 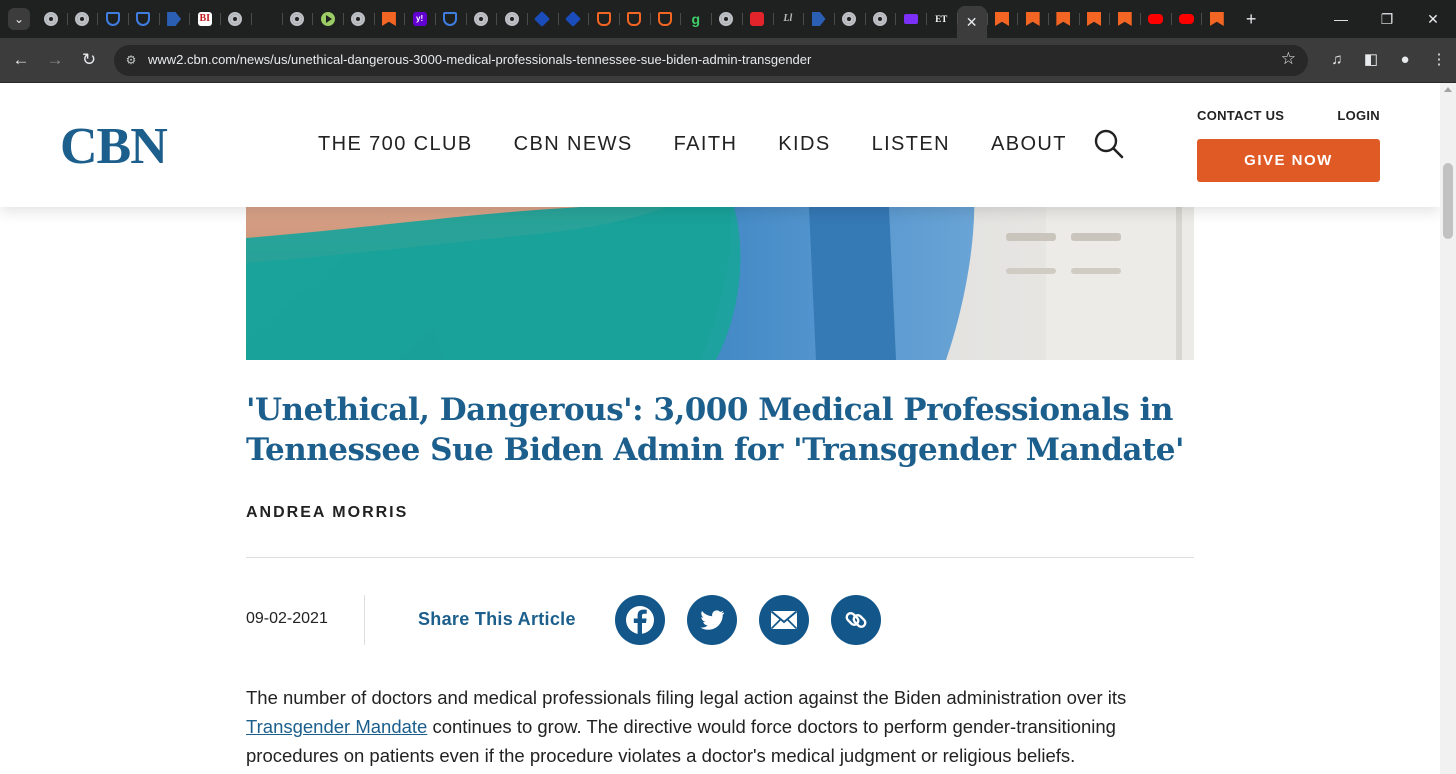 What do you see at coordinates (1439, 60) in the screenshot?
I see `menu-icon: ⋮` at bounding box center [1439, 60].